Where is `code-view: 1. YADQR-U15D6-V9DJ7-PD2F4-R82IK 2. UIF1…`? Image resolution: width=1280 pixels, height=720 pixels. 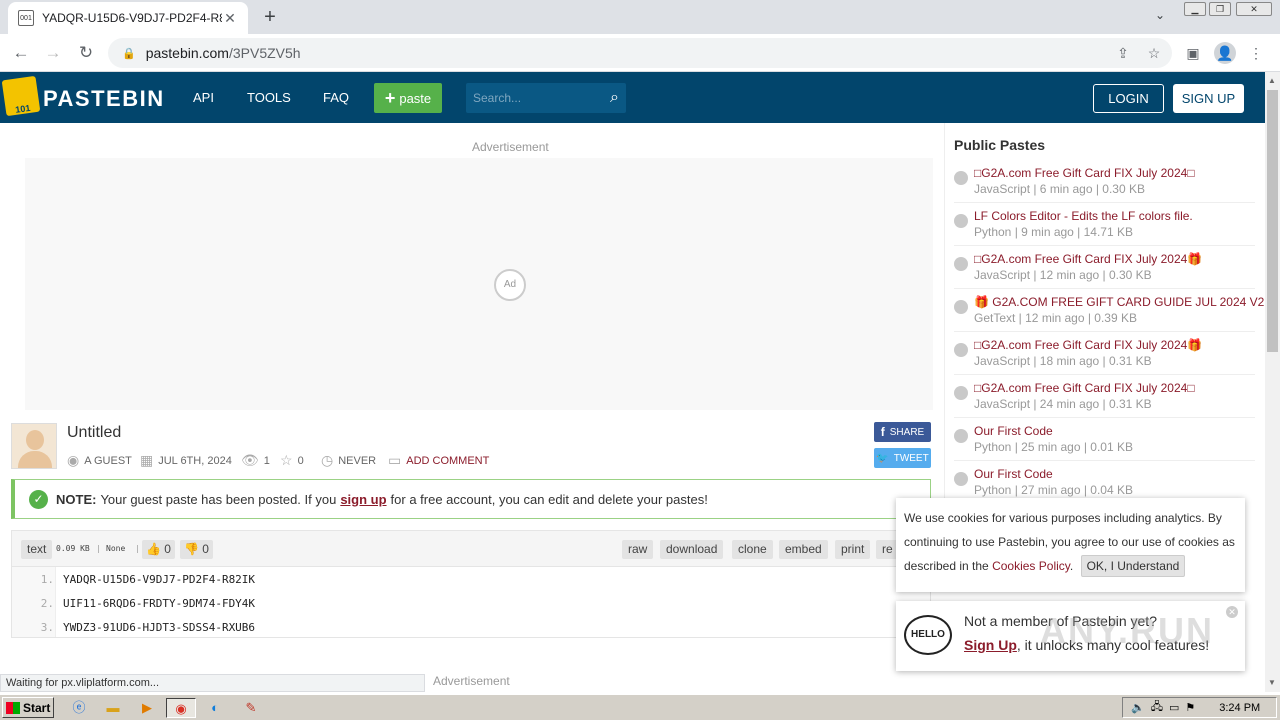 code-view: 1. YADQR-U15D6-V9DJ7-PD2F4-R82IK 2. UIF1… is located at coordinates (471, 602).